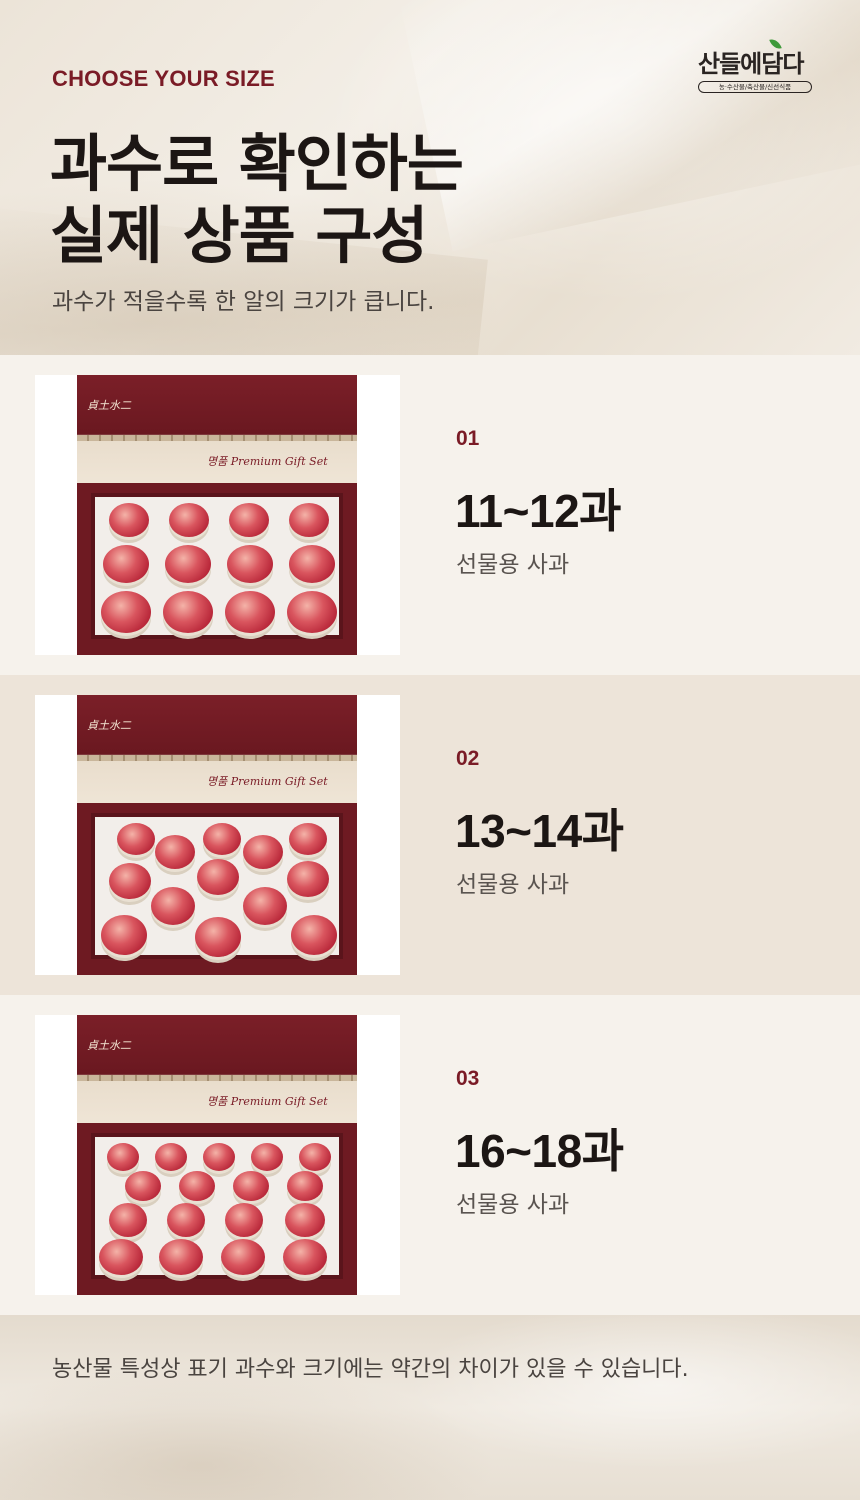 This screenshot has width=860, height=1500. I want to click on option-number: 01, so click(468, 438).